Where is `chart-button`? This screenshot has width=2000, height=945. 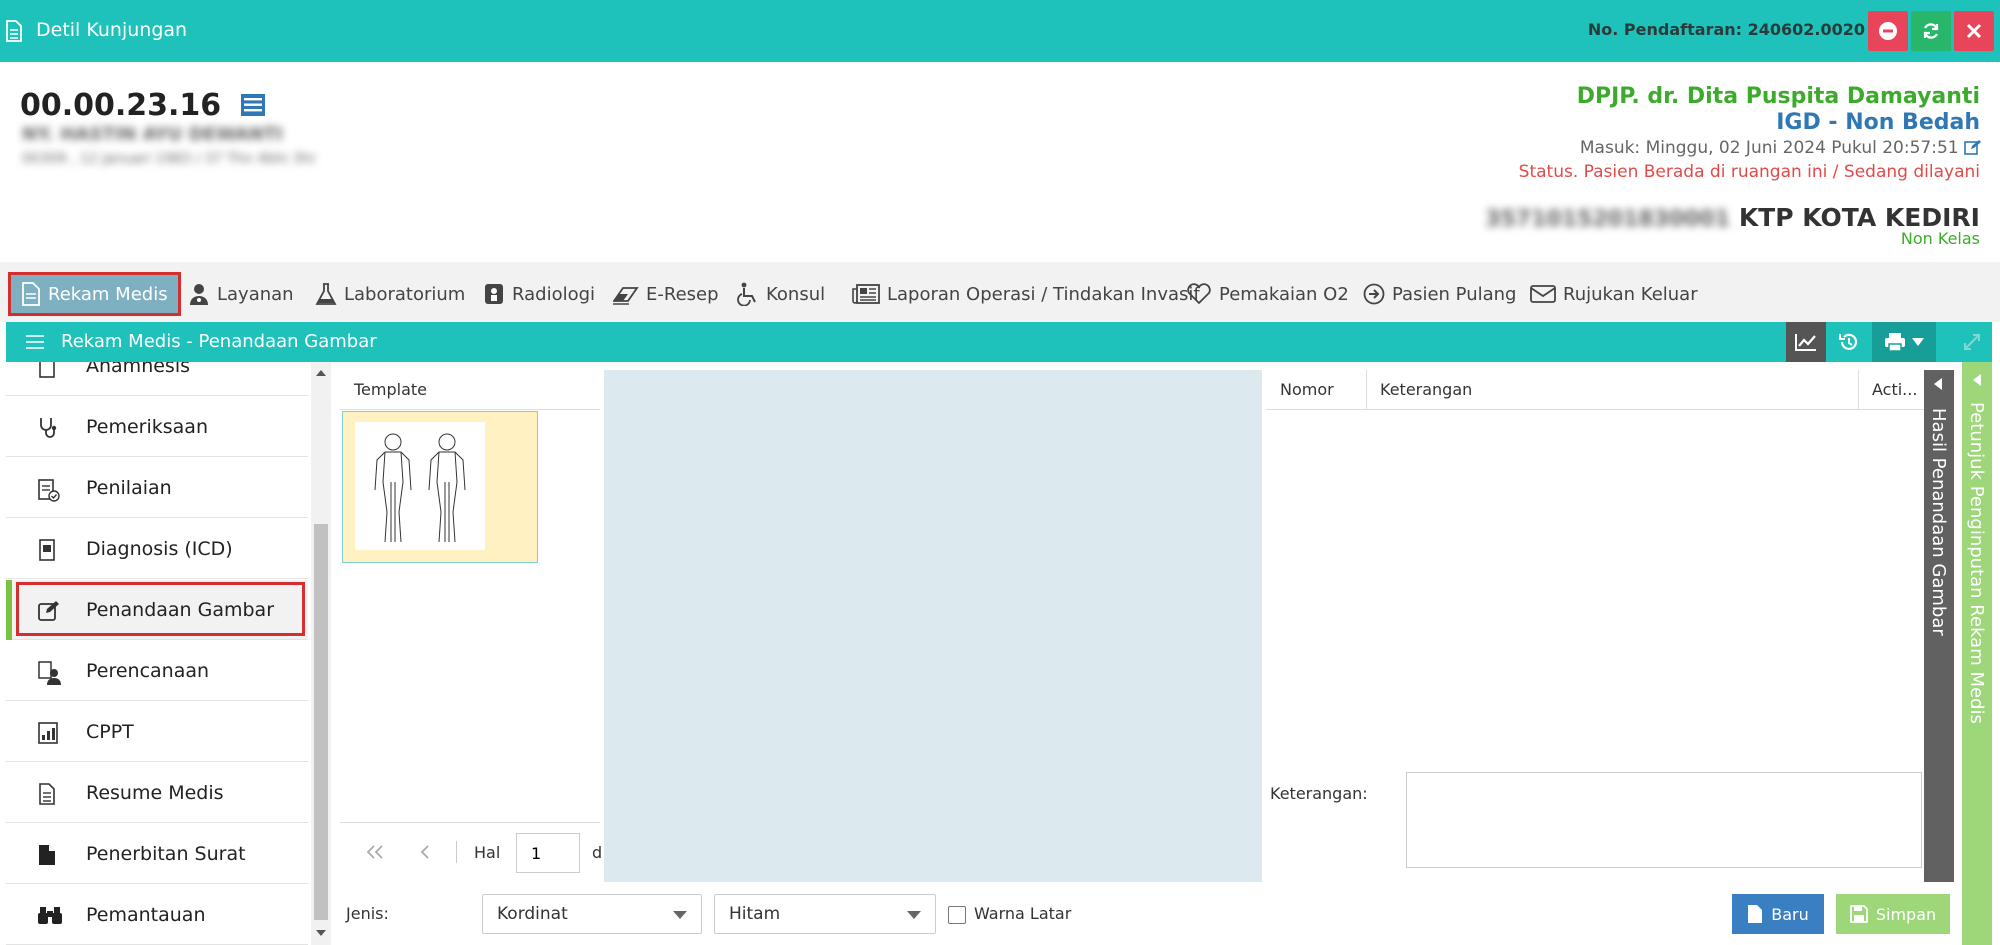 chart-button is located at coordinates (1806, 342).